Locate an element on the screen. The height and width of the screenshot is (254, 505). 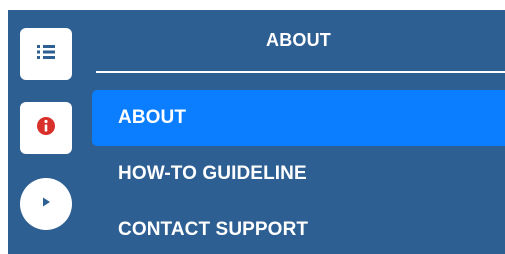
icon-rail is located at coordinates (45, 132).